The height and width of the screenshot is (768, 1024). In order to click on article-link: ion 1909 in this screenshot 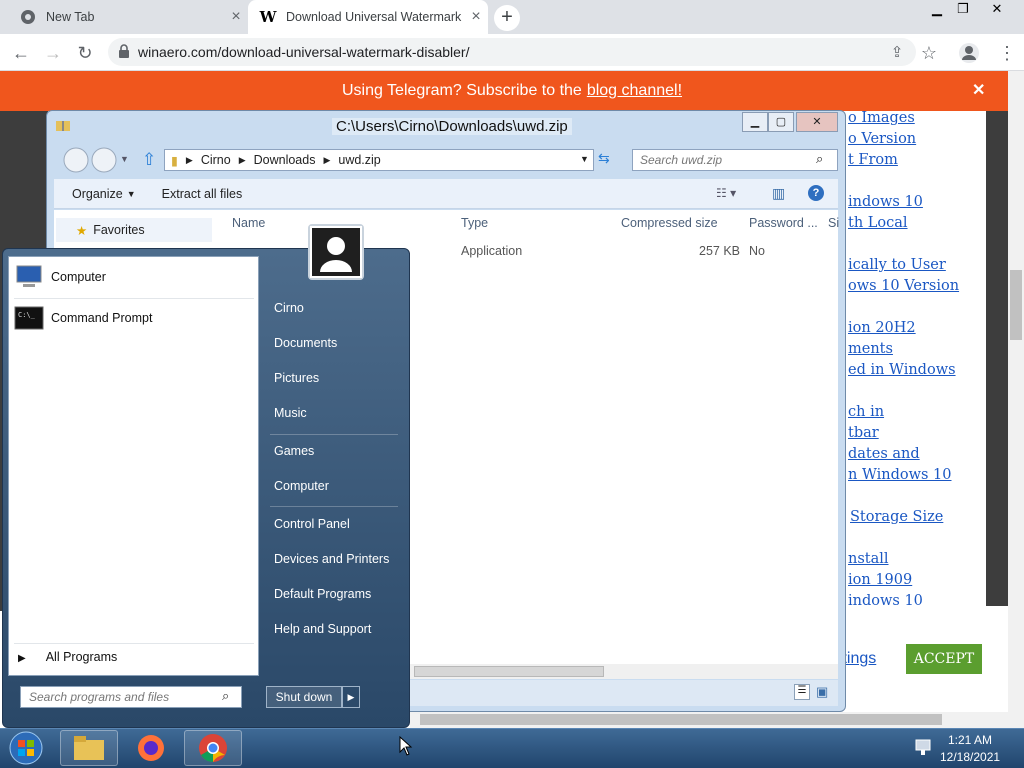, I will do `click(880, 580)`.